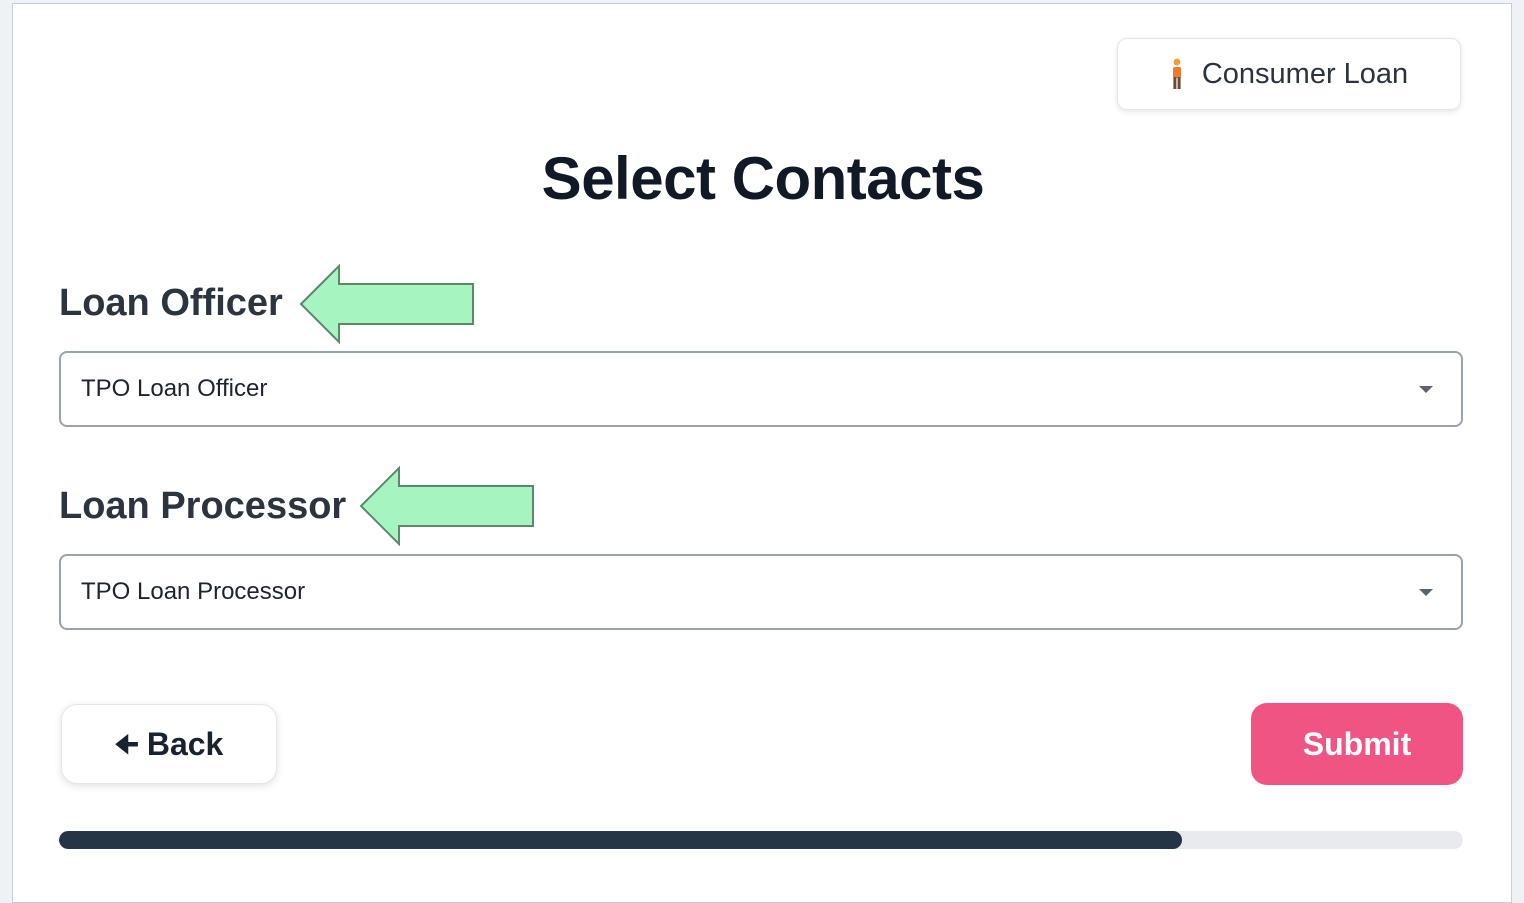  What do you see at coordinates (761, 389) in the screenshot?
I see `loan-officer-select: TPO Loan Officer` at bounding box center [761, 389].